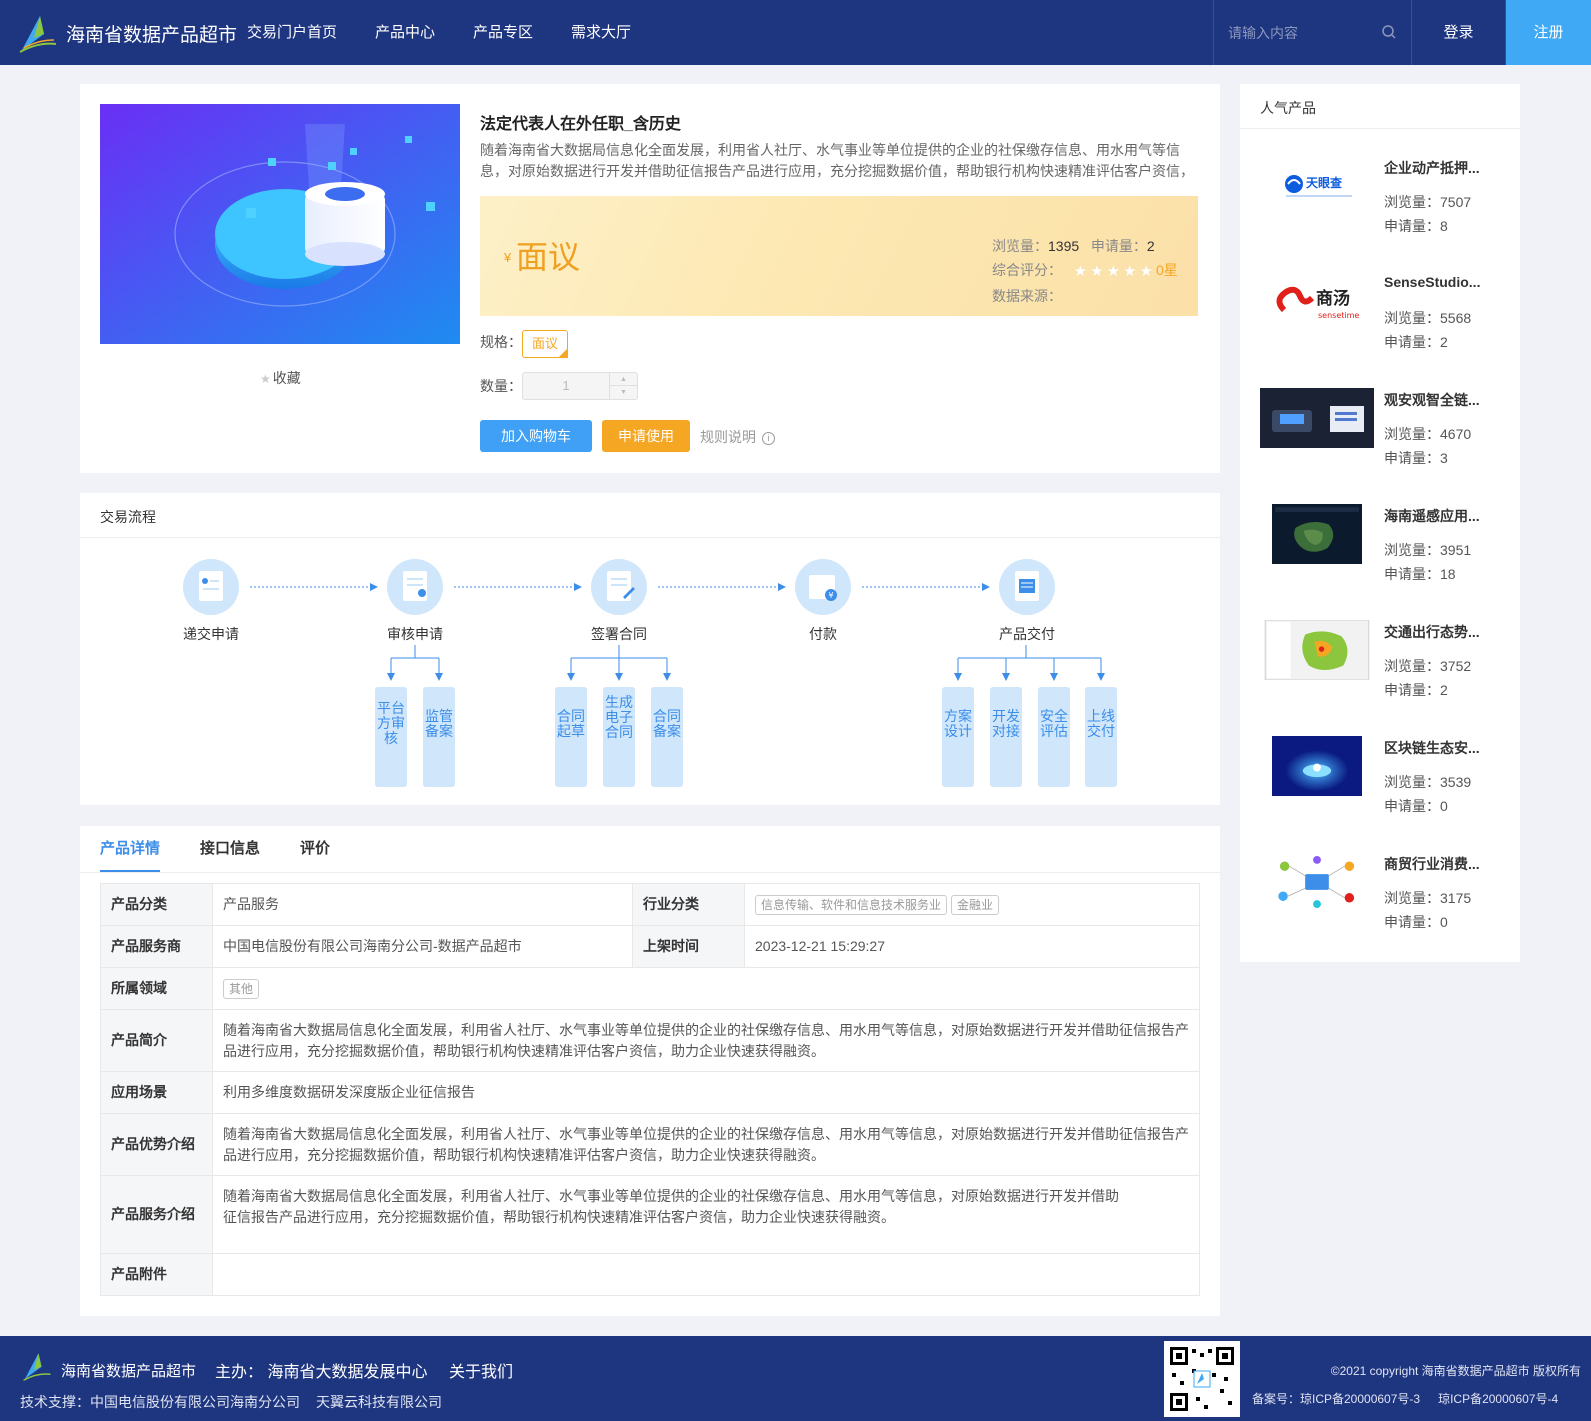  Describe the element at coordinates (566, 386) in the screenshot. I see `quantity-value: 1` at that location.